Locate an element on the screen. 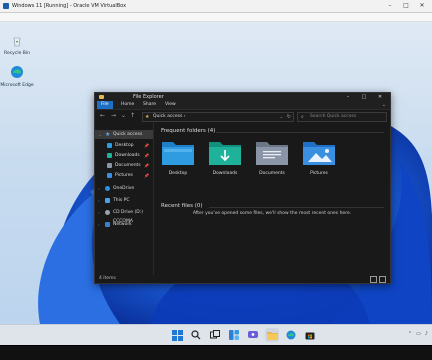 The height and width of the screenshot is (360, 432). network-icon is located at coordinates (107, 224).